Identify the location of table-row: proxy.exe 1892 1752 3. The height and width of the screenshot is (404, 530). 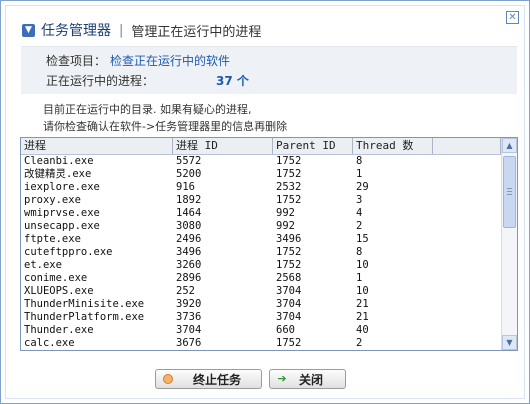
(261, 200).